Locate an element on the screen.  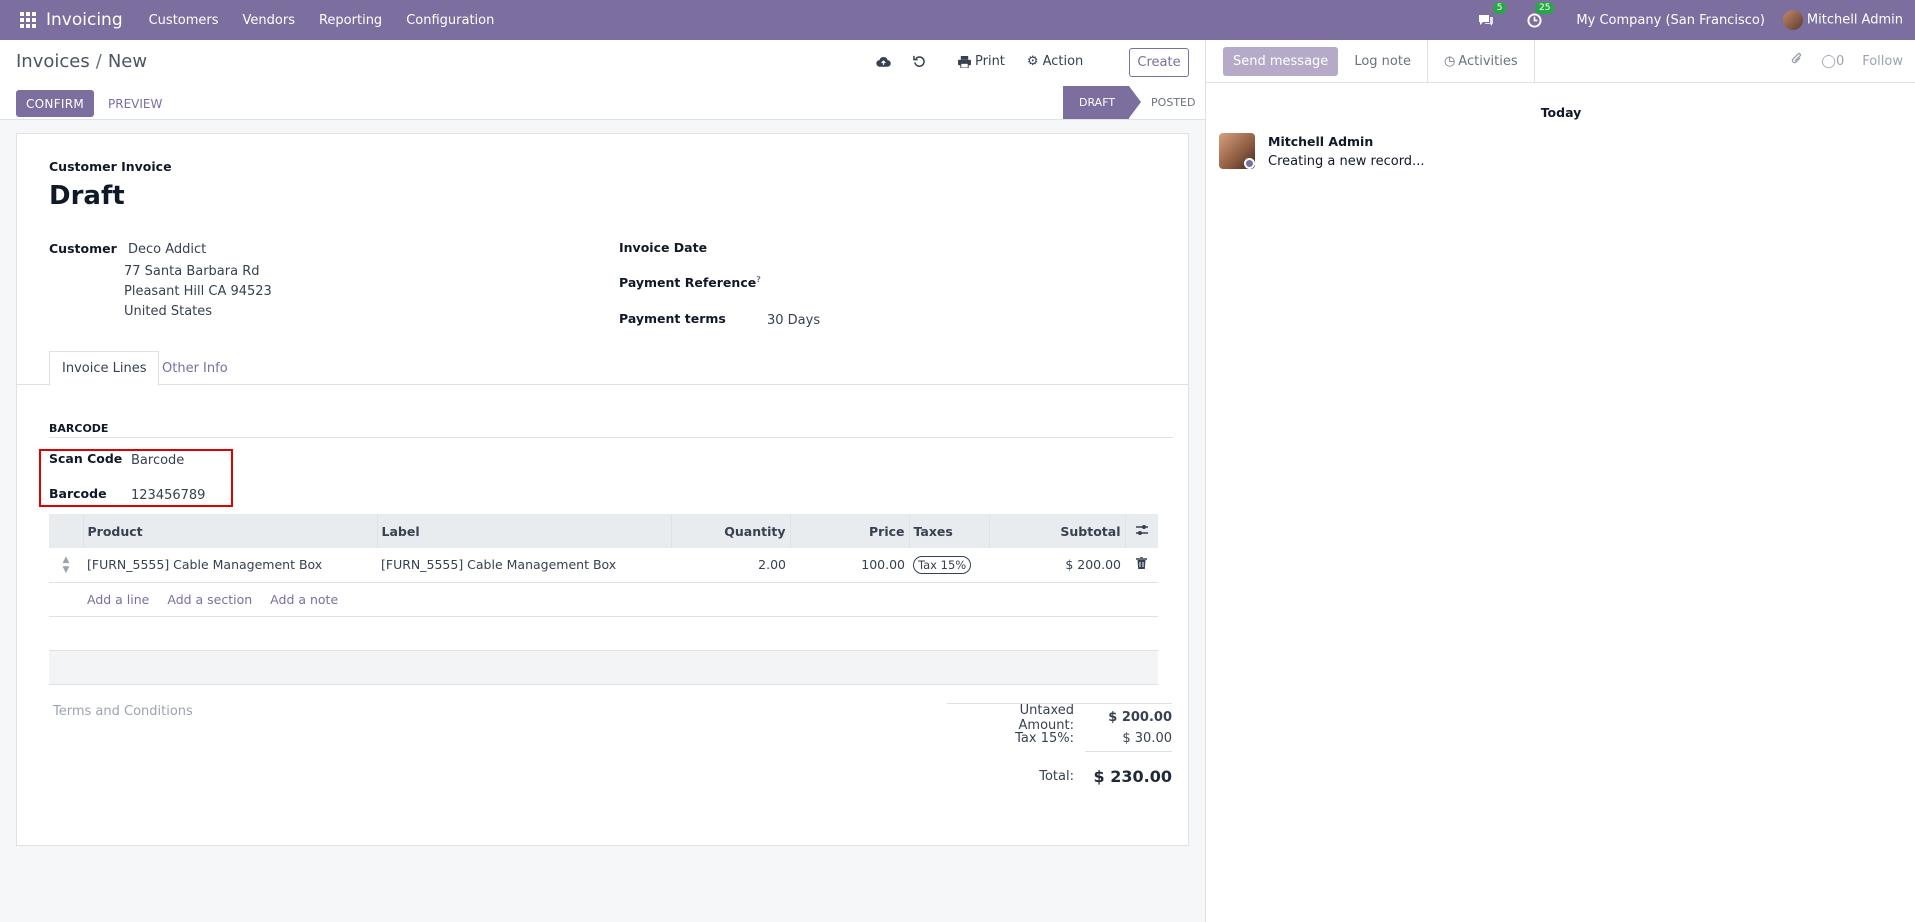
add-section-link: Add a section is located at coordinates (209, 599).